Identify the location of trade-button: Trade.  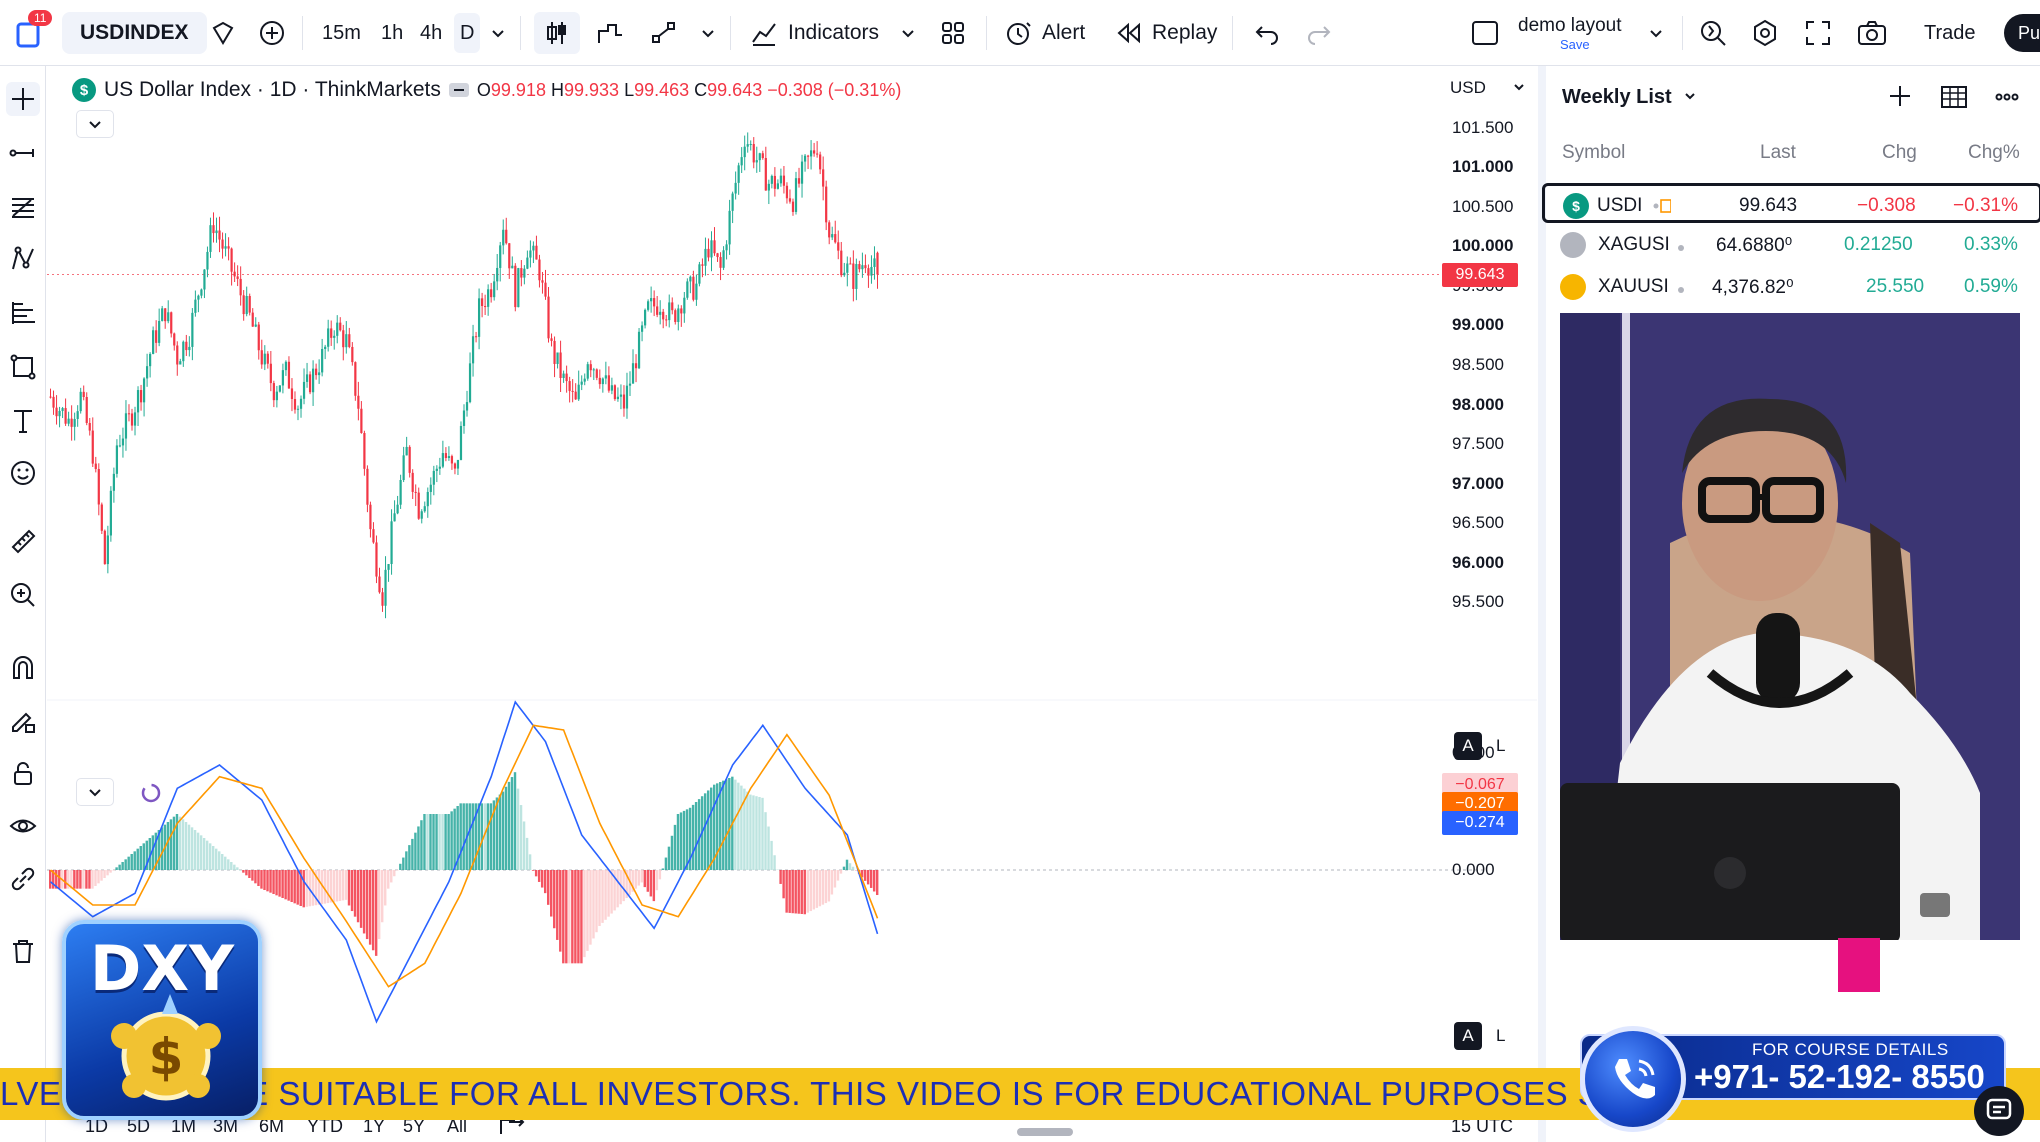
(1951, 33).